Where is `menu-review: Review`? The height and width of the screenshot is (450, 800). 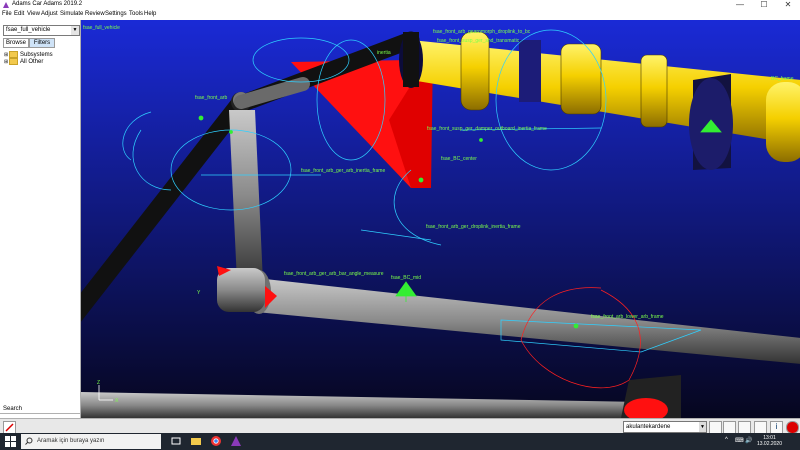 menu-review: Review is located at coordinates (95, 14).